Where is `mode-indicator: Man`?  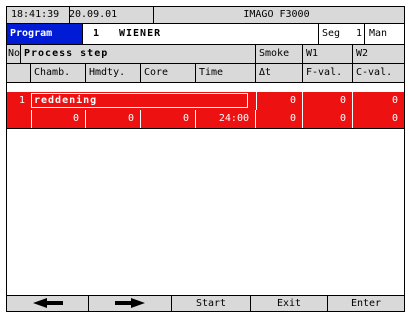
mode-indicator: Man is located at coordinates (375, 34).